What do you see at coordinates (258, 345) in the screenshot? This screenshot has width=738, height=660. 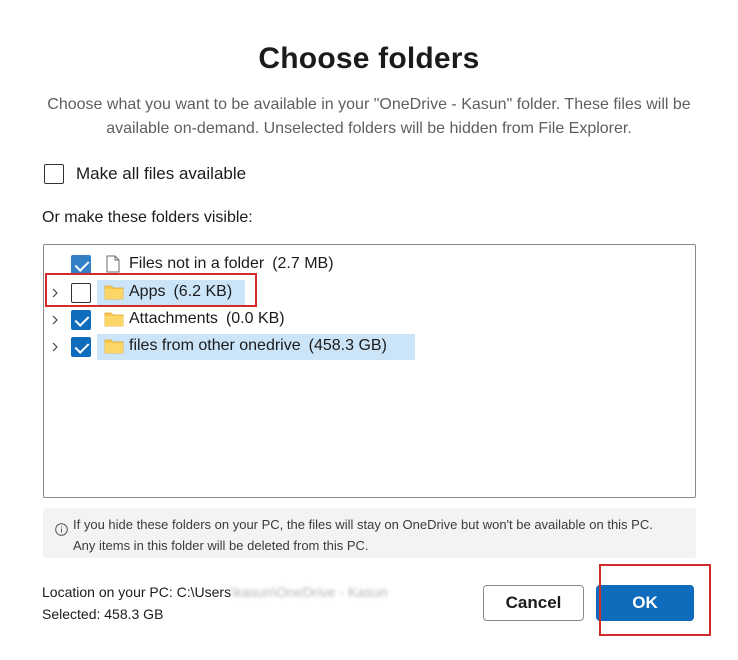 I see `tree-row-label: files from other onedrive (458.3 GB)` at bounding box center [258, 345].